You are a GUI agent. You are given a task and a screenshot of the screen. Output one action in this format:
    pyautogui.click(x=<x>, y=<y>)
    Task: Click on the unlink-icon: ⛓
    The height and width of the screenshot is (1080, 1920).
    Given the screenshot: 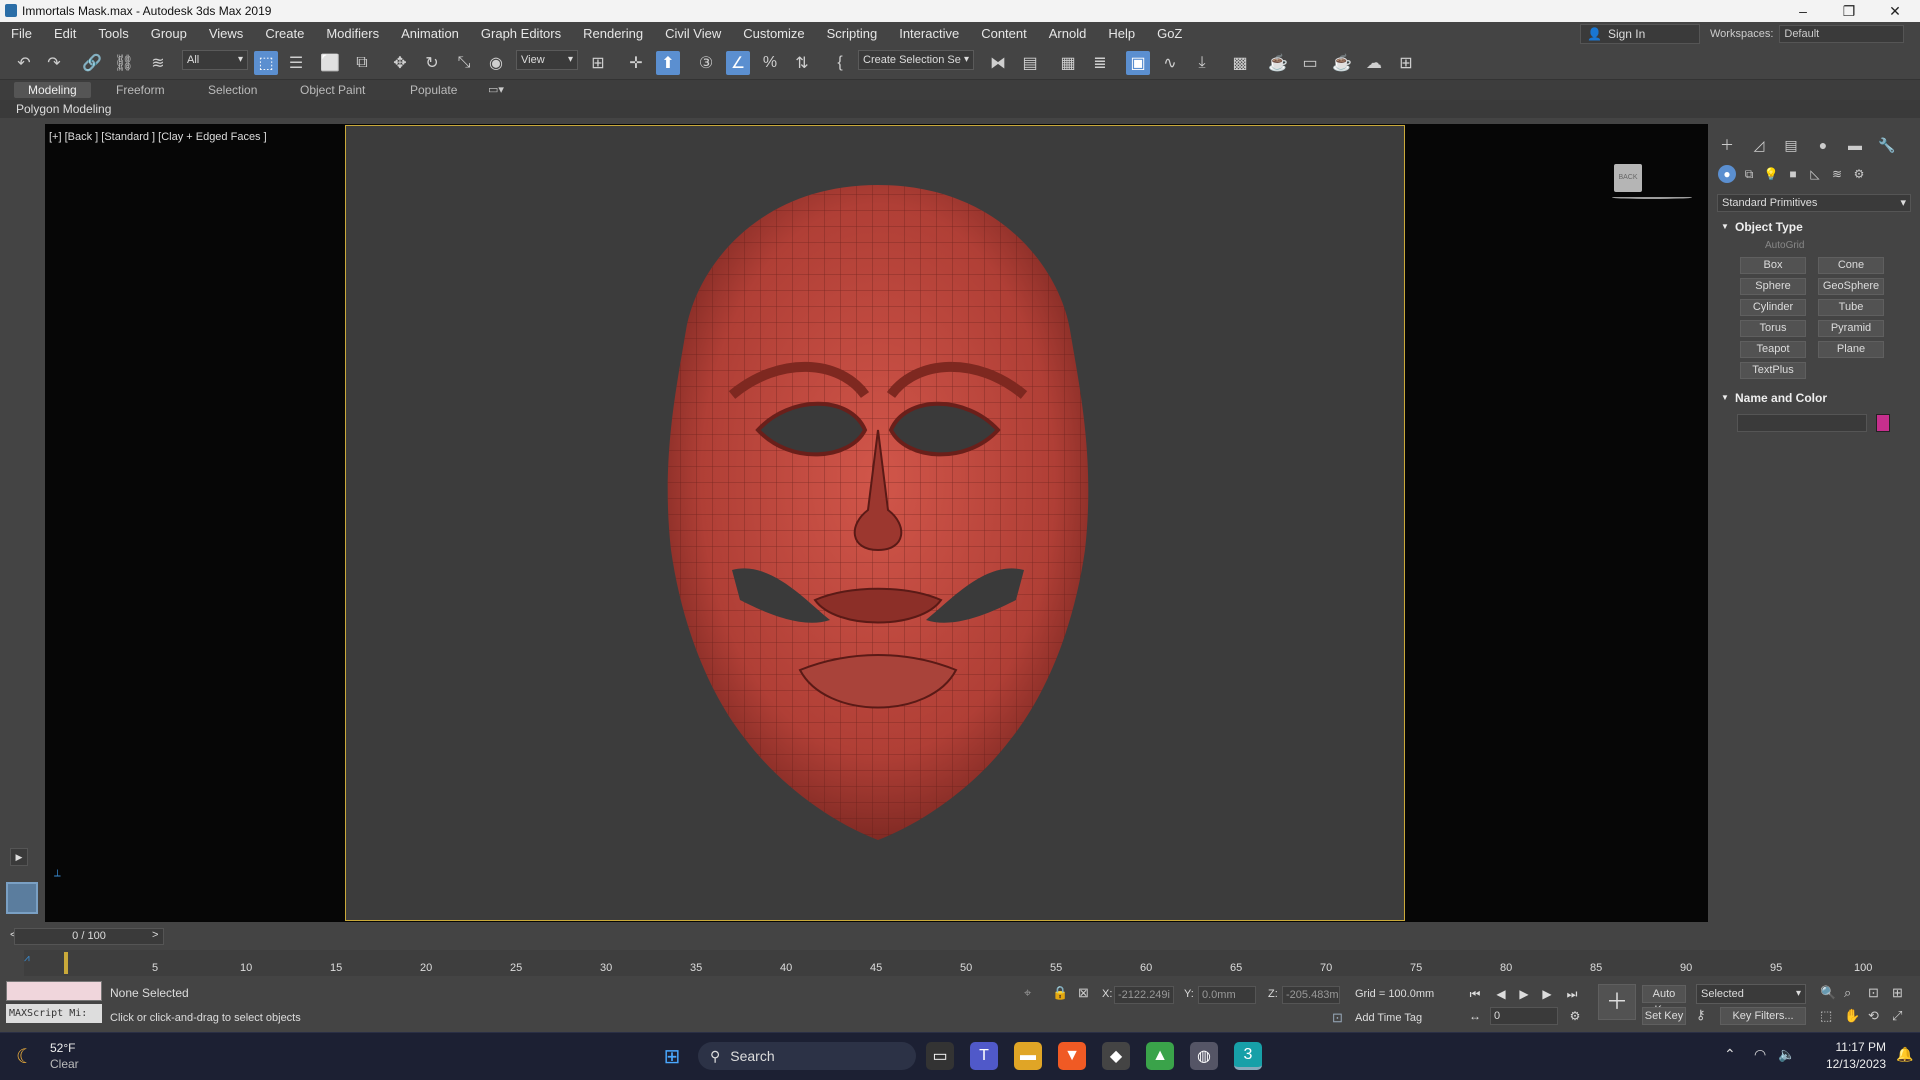 What is the action you would take?
    pyautogui.click(x=124, y=63)
    